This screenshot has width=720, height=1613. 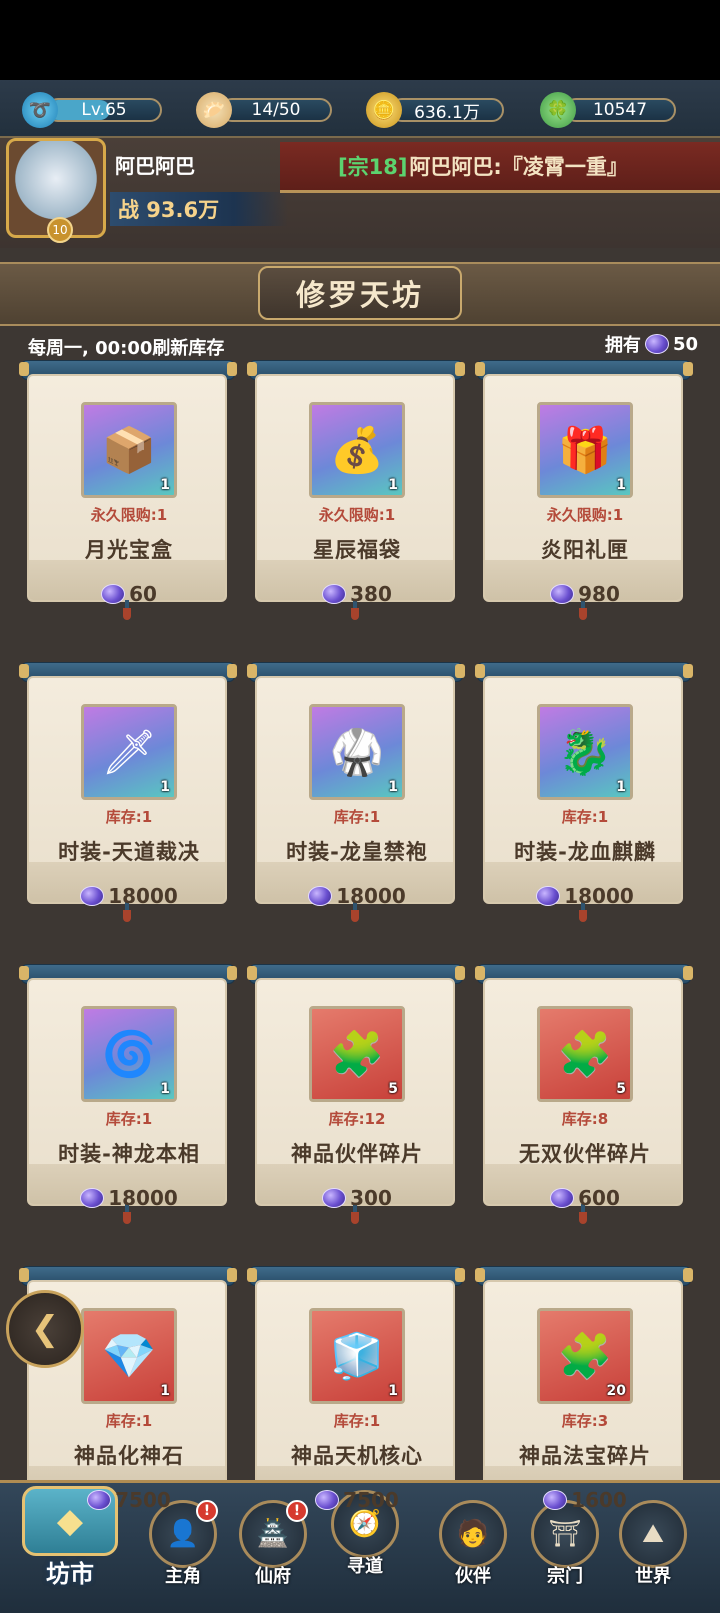 I want to click on item-price: 60, so click(x=129, y=594).